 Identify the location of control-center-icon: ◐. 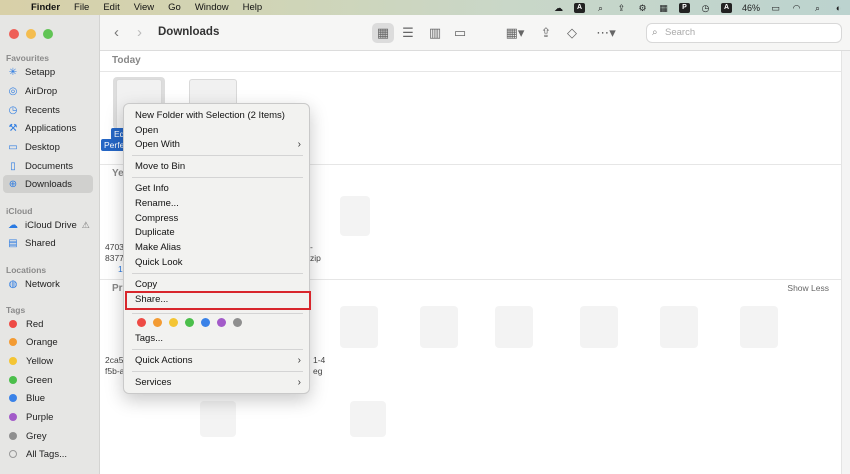
(838, 8).